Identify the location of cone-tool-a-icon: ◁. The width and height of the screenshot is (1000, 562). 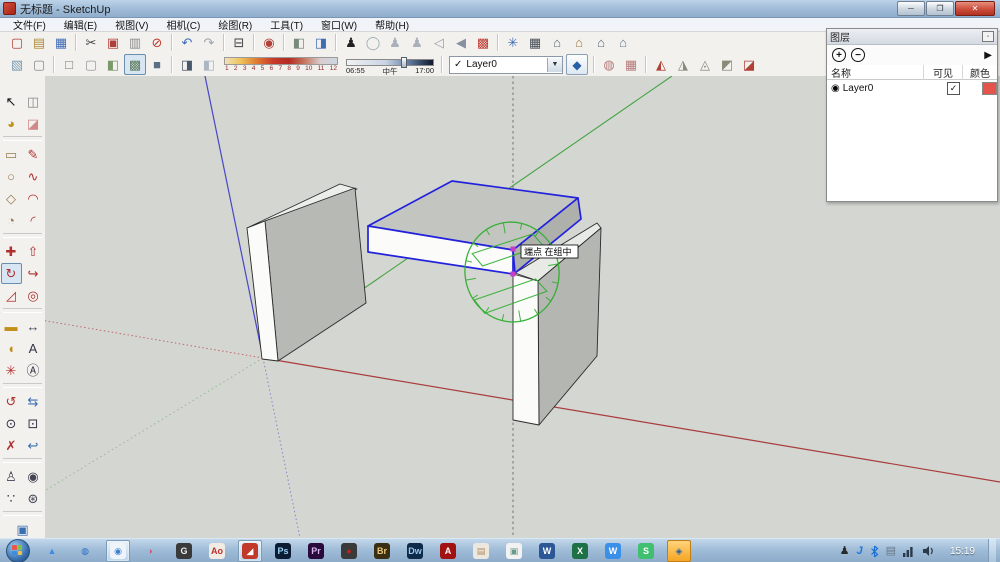
(439, 42).